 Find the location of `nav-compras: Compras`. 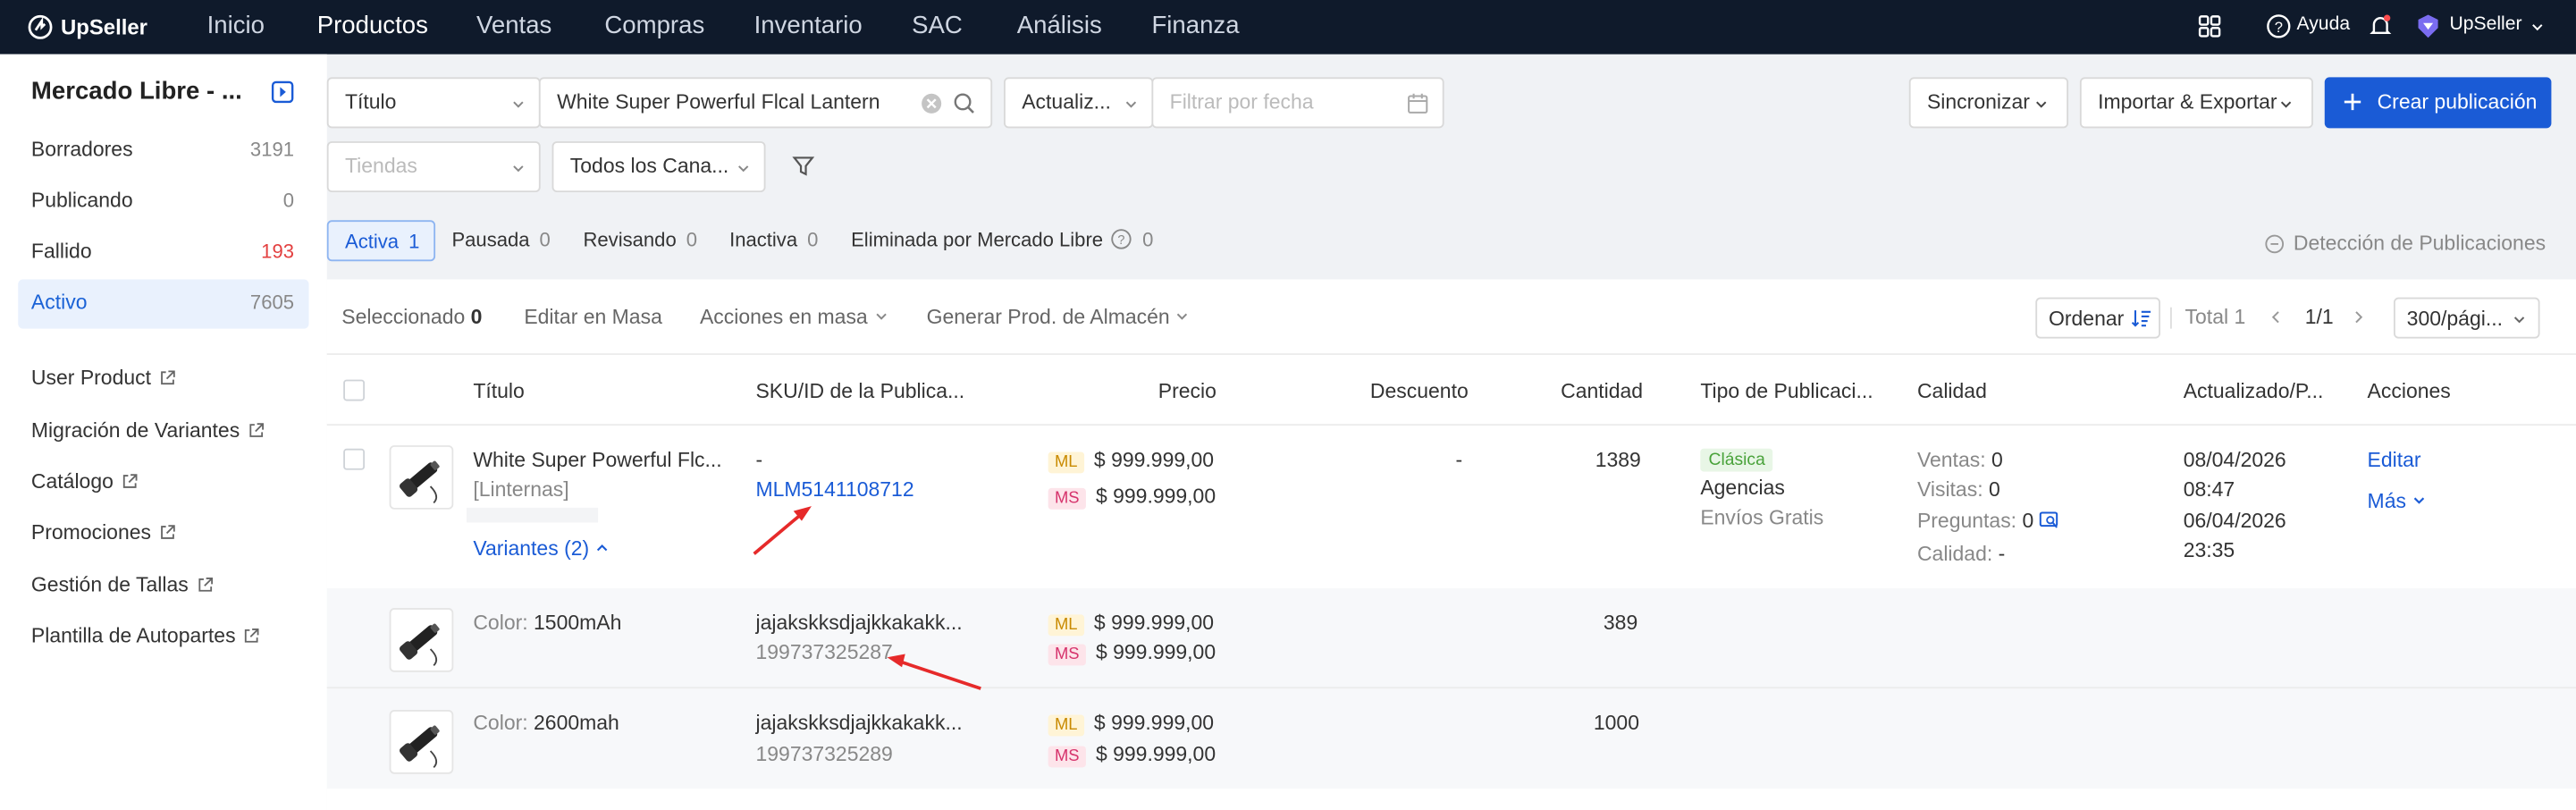

nav-compras: Compras is located at coordinates (654, 25).